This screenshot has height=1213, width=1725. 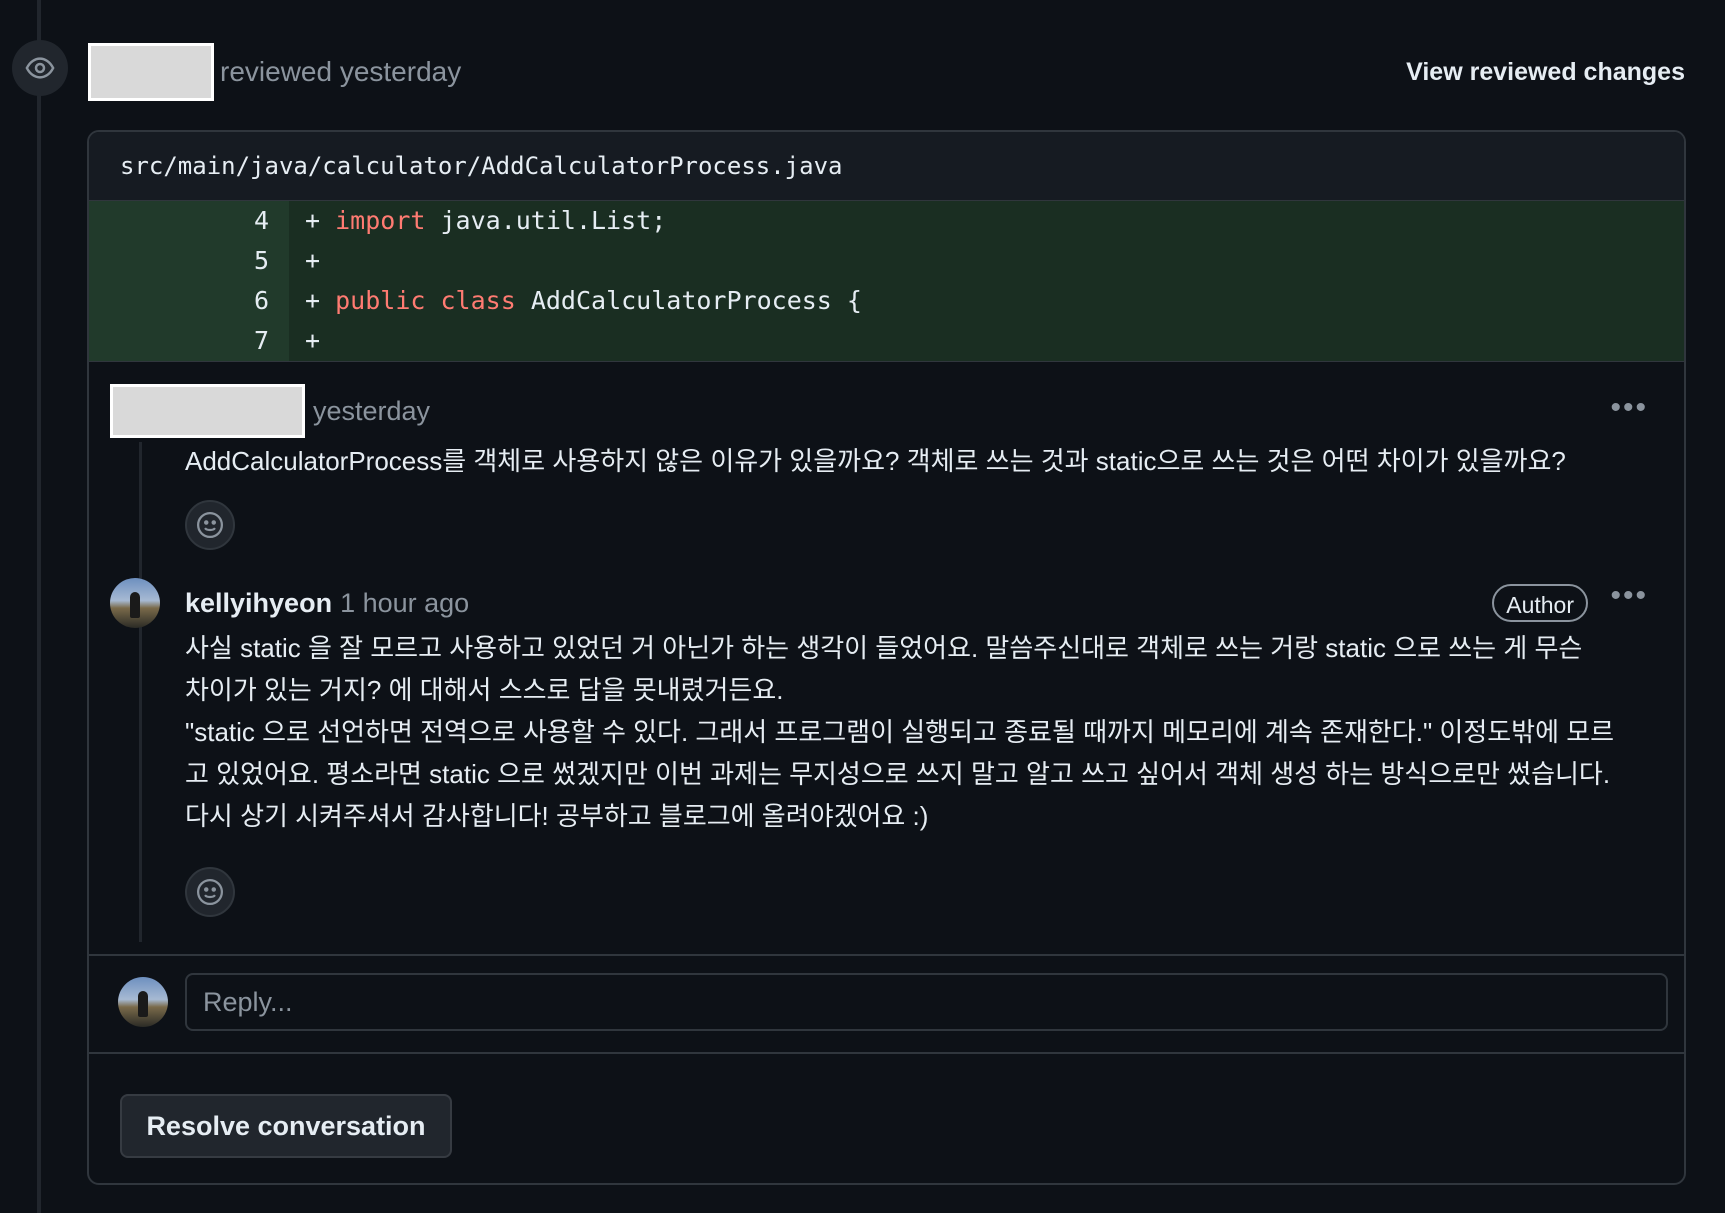 I want to click on diff-line: 5 +, so click(x=886, y=261).